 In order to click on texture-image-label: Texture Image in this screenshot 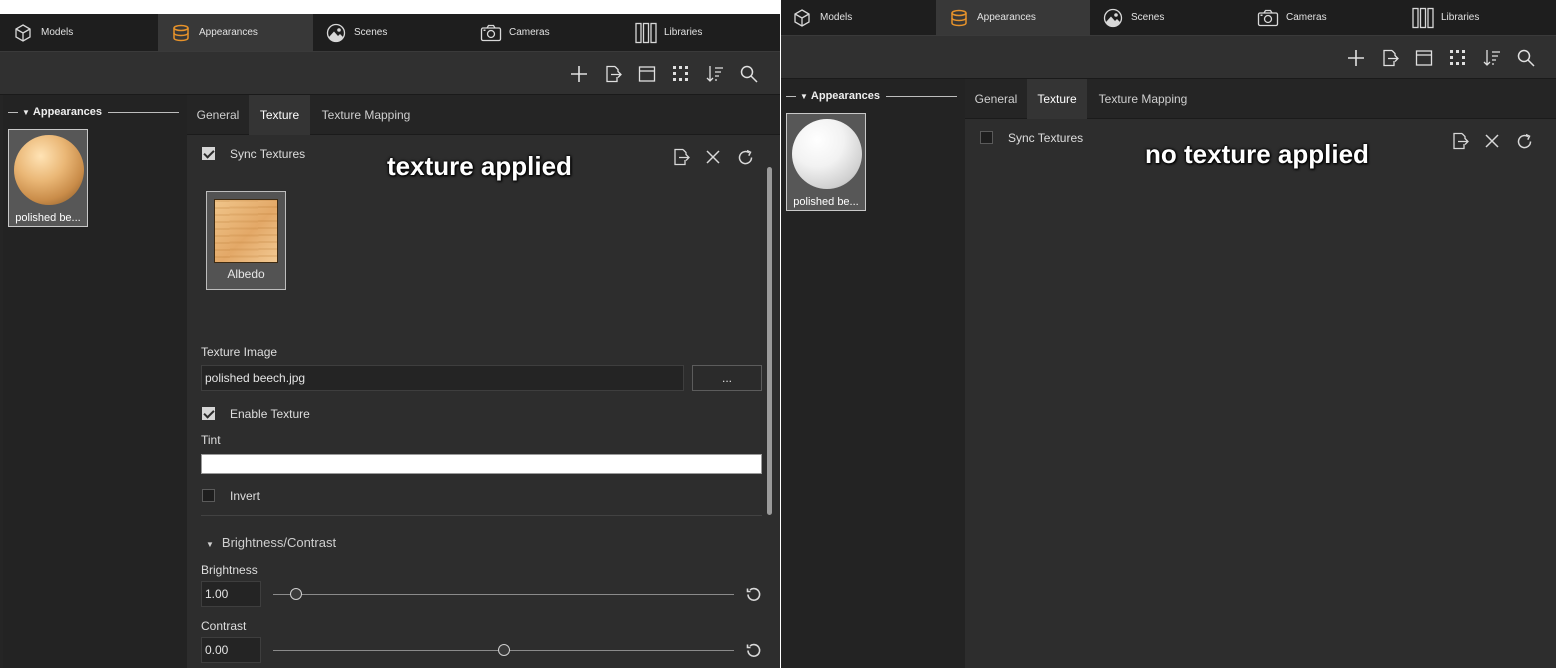, I will do `click(239, 352)`.